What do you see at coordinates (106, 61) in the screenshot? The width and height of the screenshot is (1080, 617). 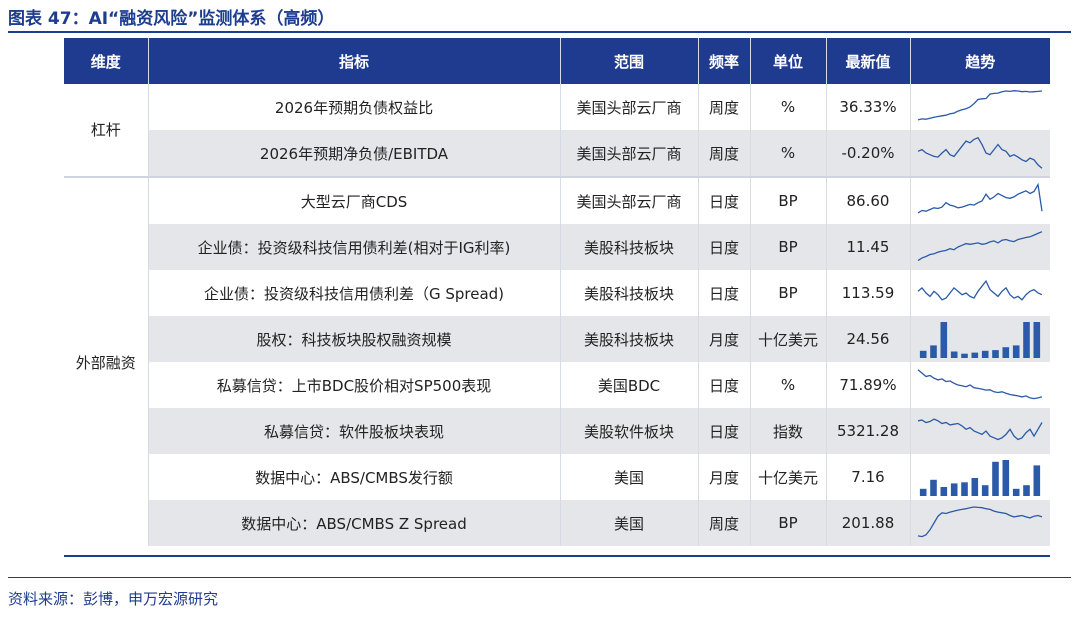 I see `header-dimension: 维度` at bounding box center [106, 61].